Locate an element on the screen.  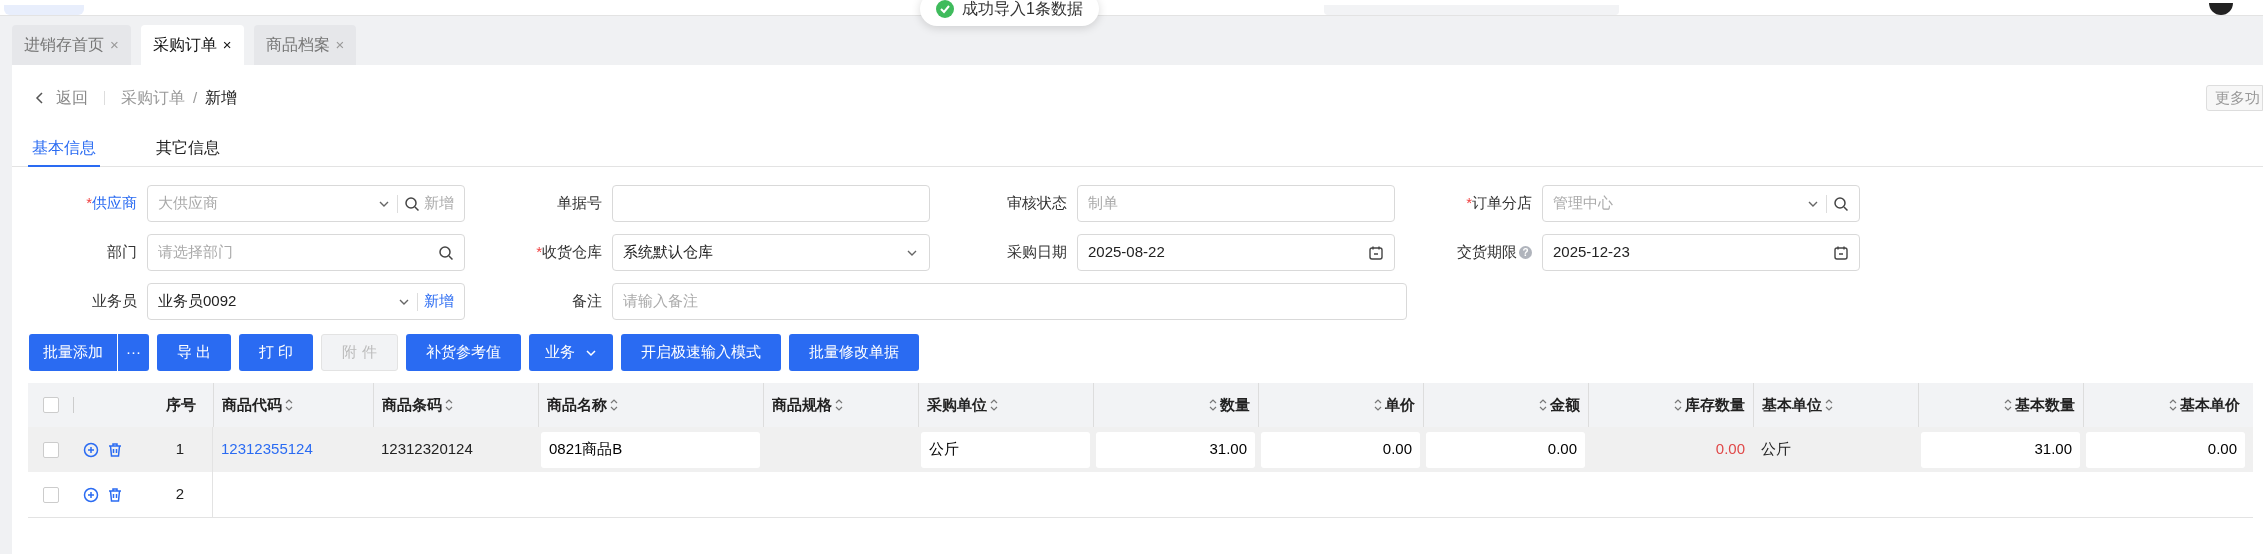
page-tab: 商品档案 × is located at coordinates (305, 45).